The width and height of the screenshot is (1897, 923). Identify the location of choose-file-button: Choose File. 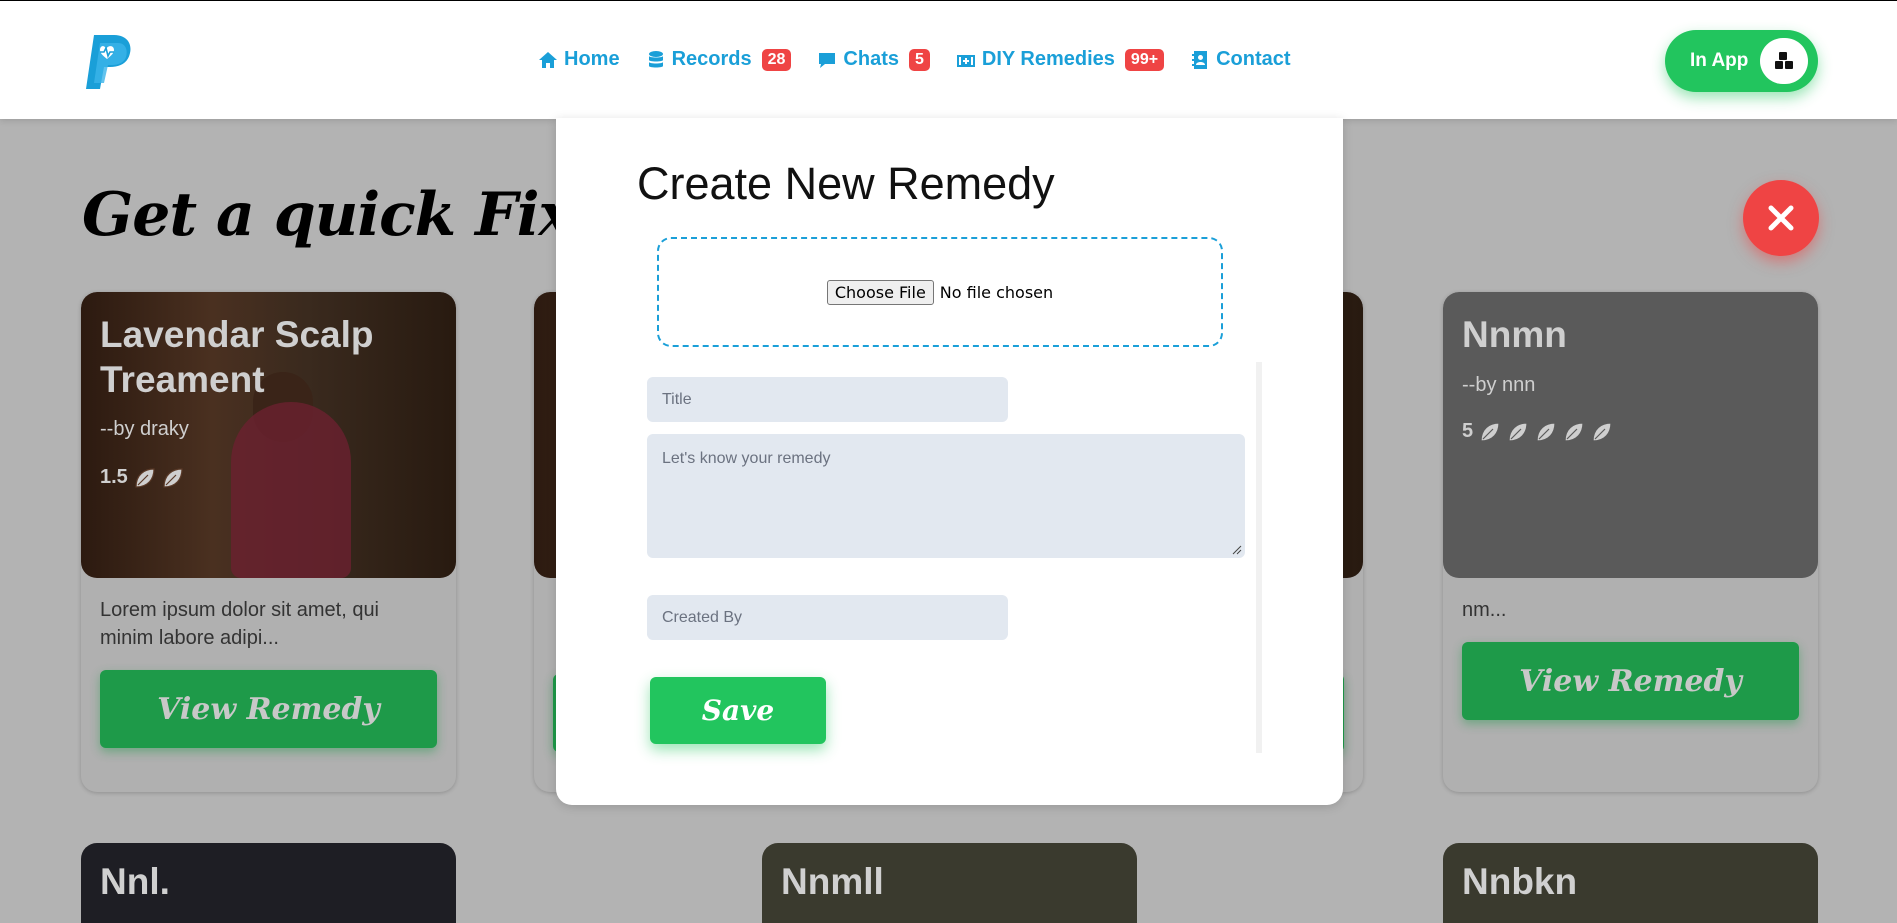
(880, 292).